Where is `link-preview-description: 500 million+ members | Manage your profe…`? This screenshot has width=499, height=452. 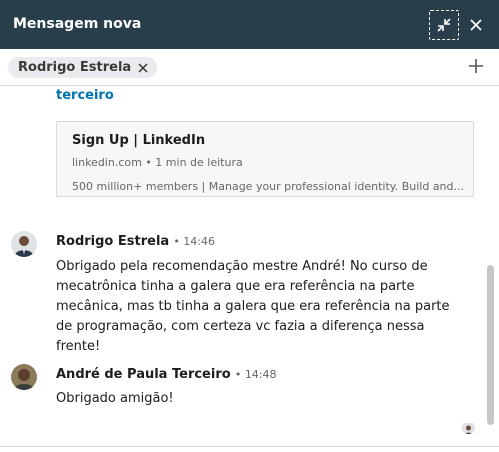
link-preview-description: 500 million+ members | Manage your profe… is located at coordinates (268, 186).